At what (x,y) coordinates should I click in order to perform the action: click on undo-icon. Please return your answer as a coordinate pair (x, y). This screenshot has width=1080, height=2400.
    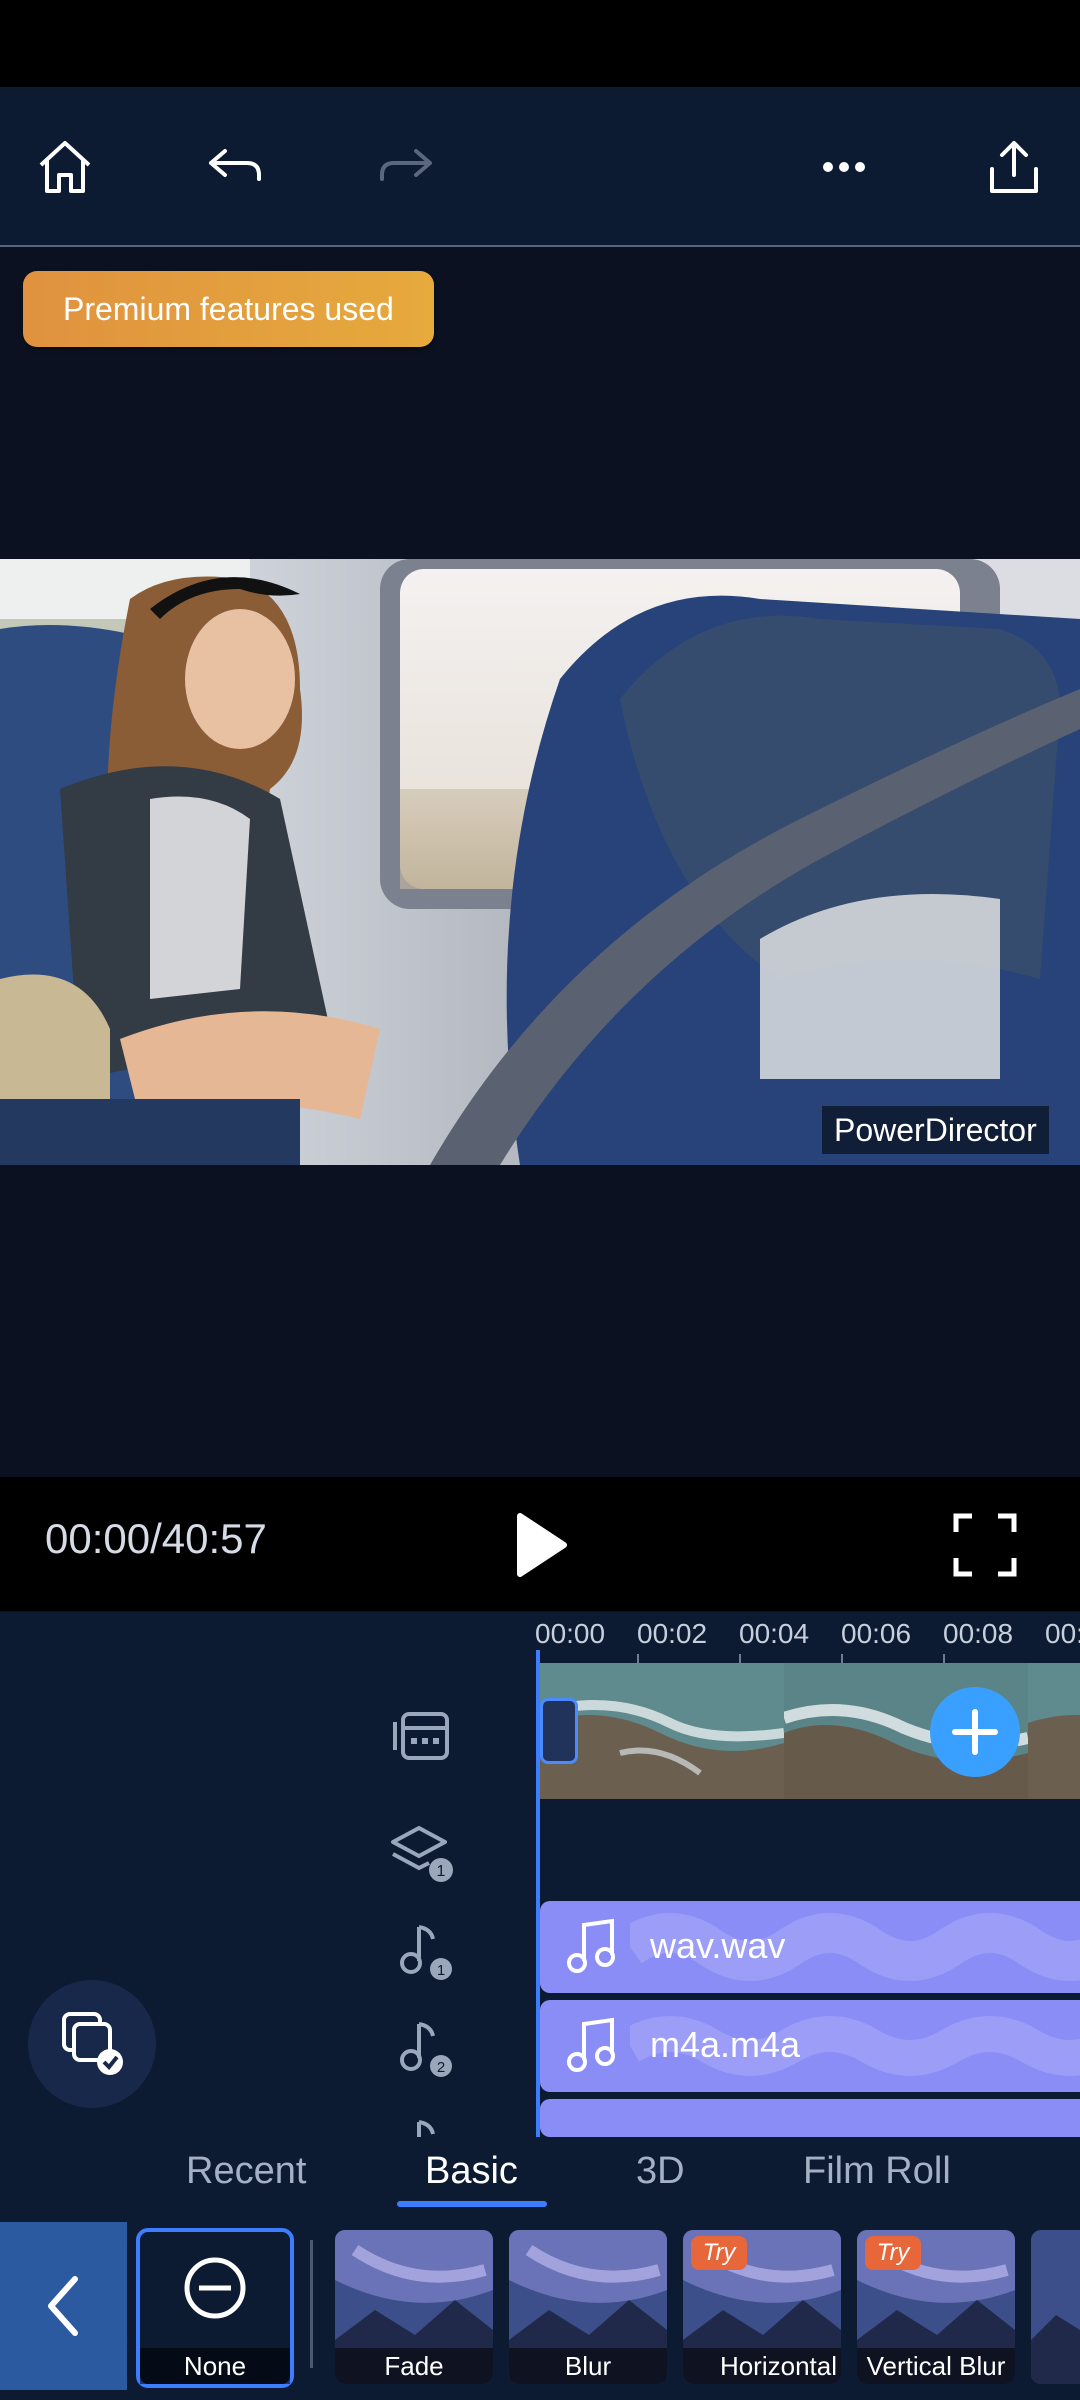
    Looking at the image, I should click on (235, 165).